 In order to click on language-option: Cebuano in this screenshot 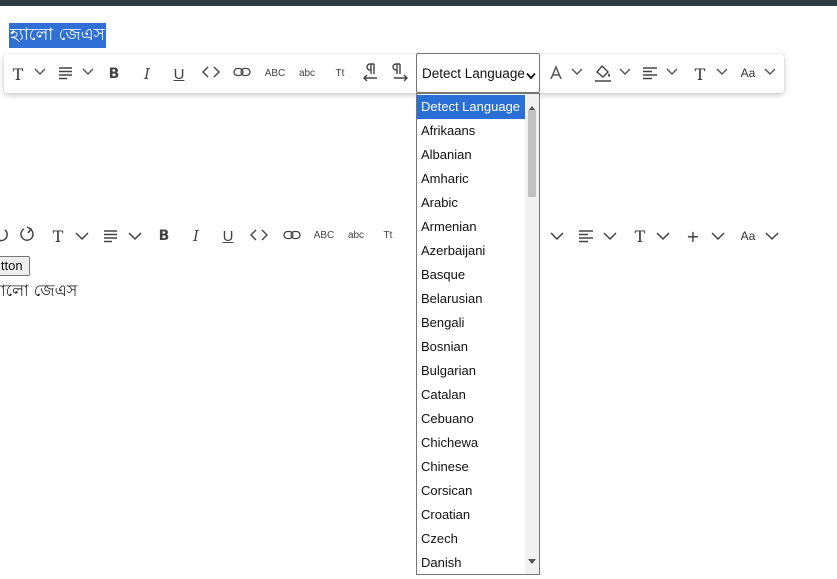, I will do `click(471, 419)`.